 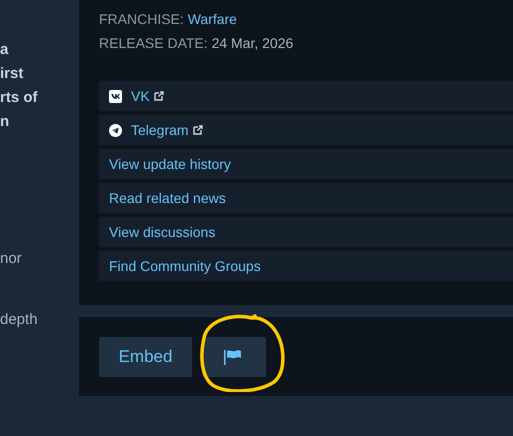 What do you see at coordinates (5, 122) in the screenshot?
I see `description-text: n` at bounding box center [5, 122].